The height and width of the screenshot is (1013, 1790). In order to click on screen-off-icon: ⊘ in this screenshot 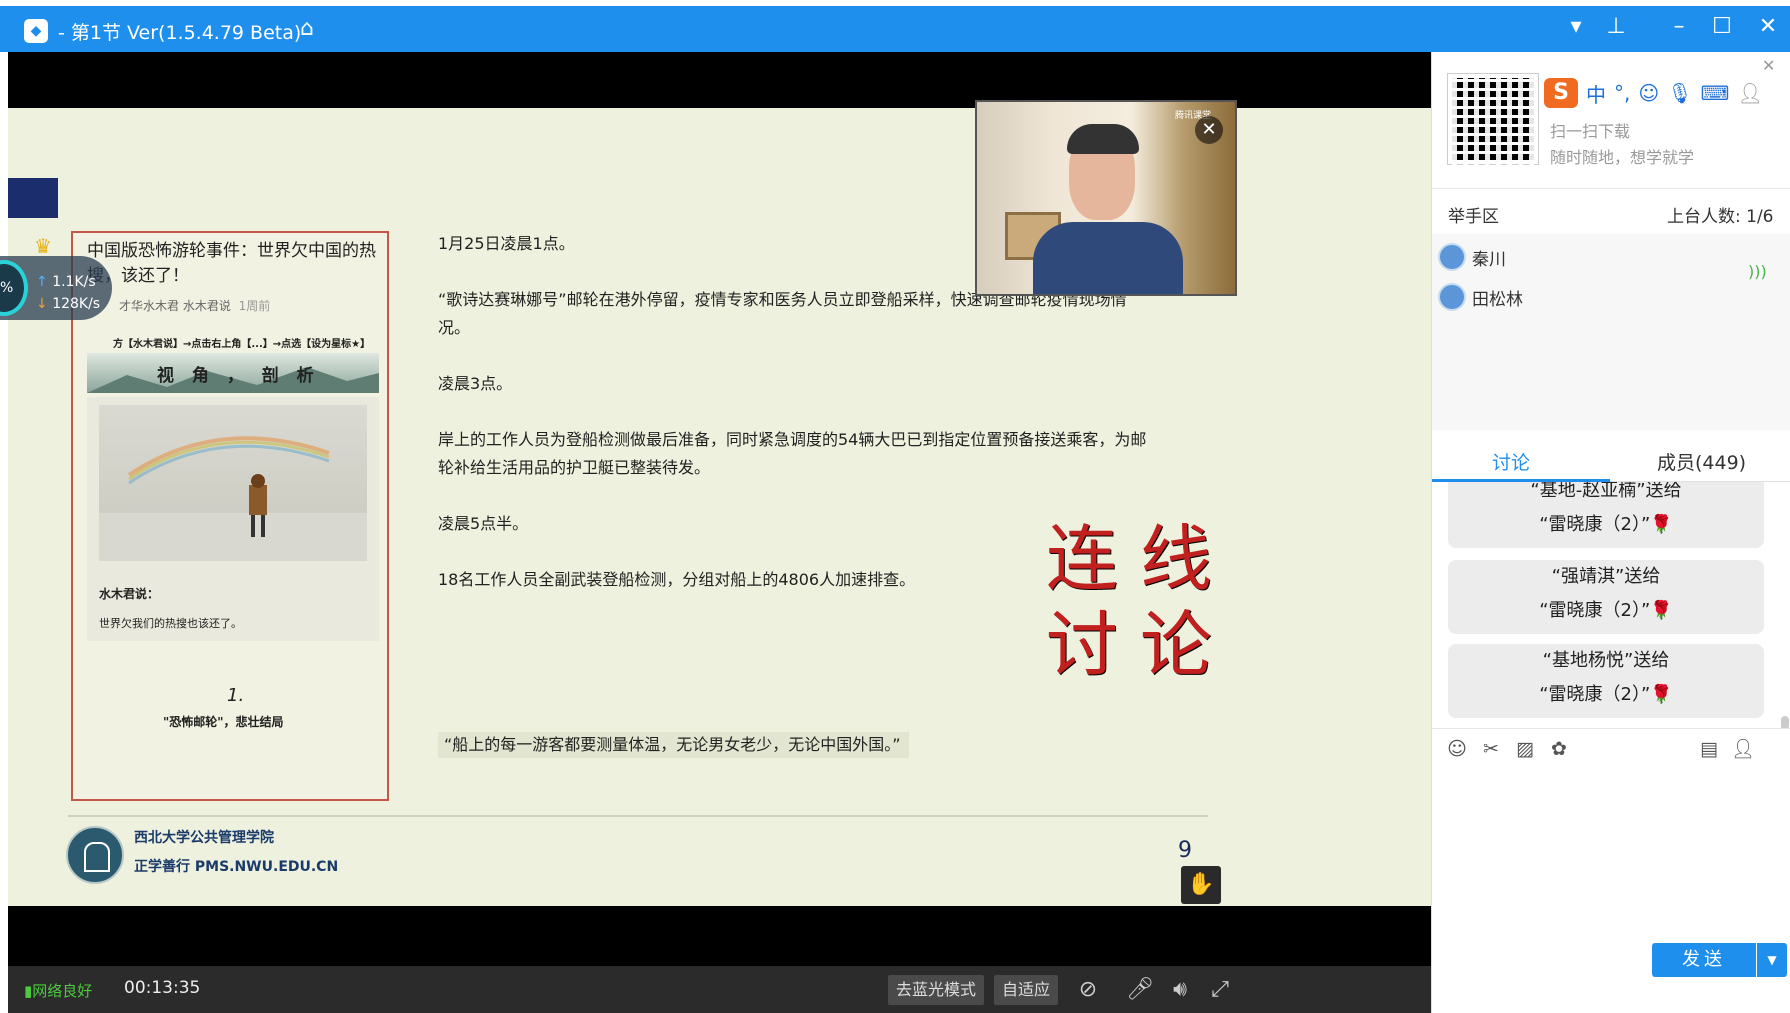, I will do `click(1088, 990)`.